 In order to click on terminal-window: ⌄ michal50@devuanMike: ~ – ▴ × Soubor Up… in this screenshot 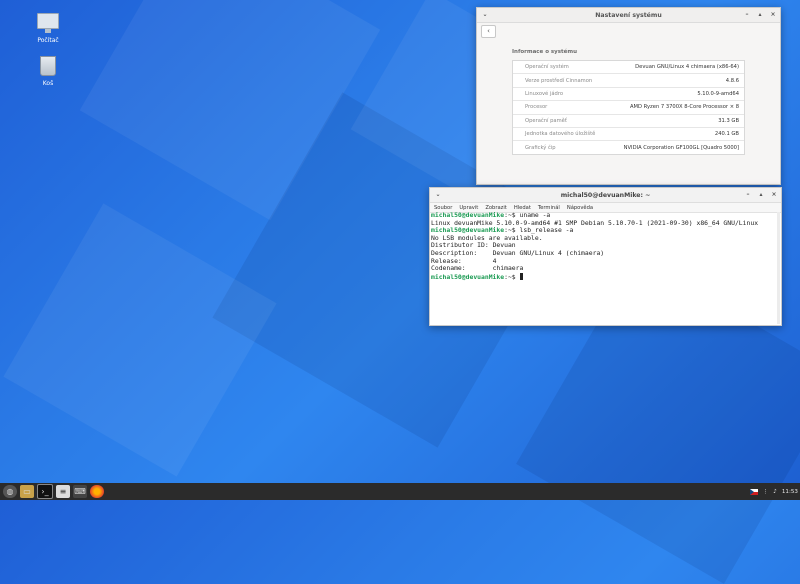, I will do `click(605, 256)`.